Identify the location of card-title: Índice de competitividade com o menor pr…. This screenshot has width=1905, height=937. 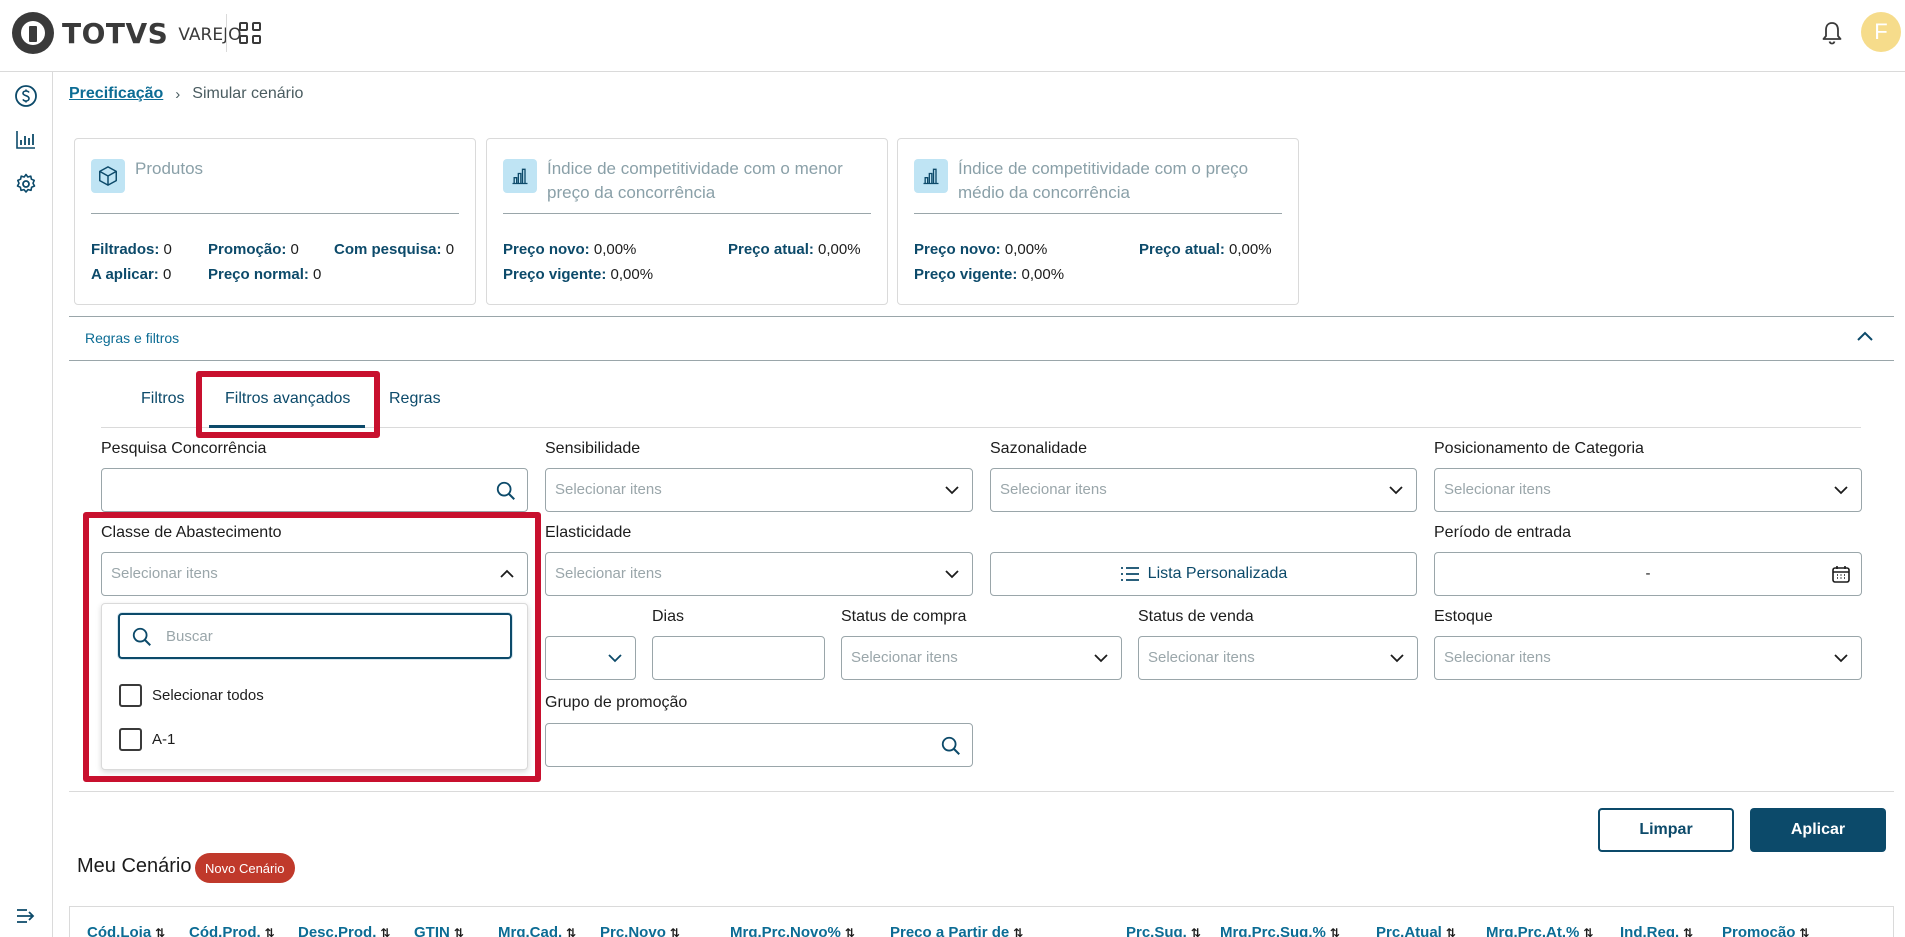
(695, 180).